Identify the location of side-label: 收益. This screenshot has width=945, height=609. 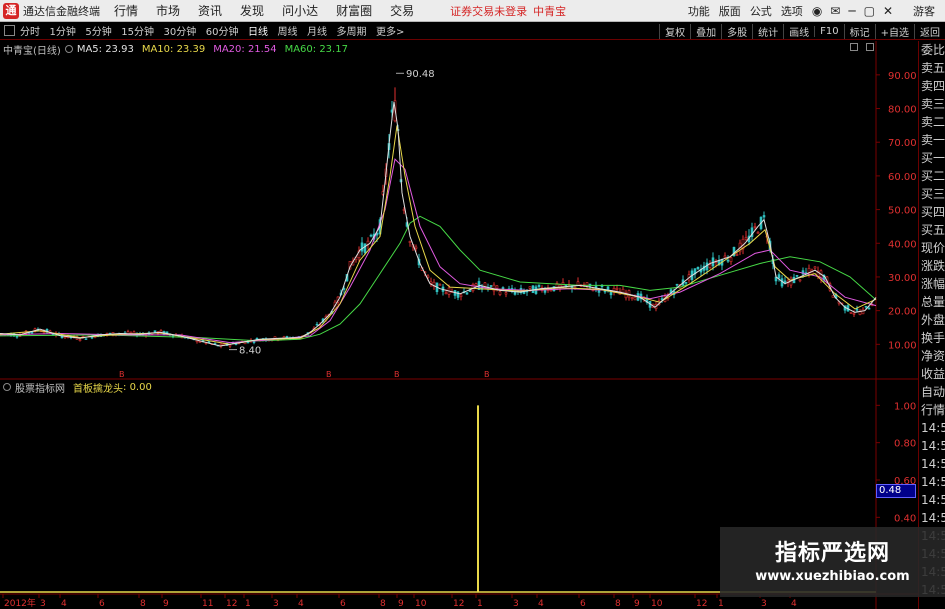
(933, 374).